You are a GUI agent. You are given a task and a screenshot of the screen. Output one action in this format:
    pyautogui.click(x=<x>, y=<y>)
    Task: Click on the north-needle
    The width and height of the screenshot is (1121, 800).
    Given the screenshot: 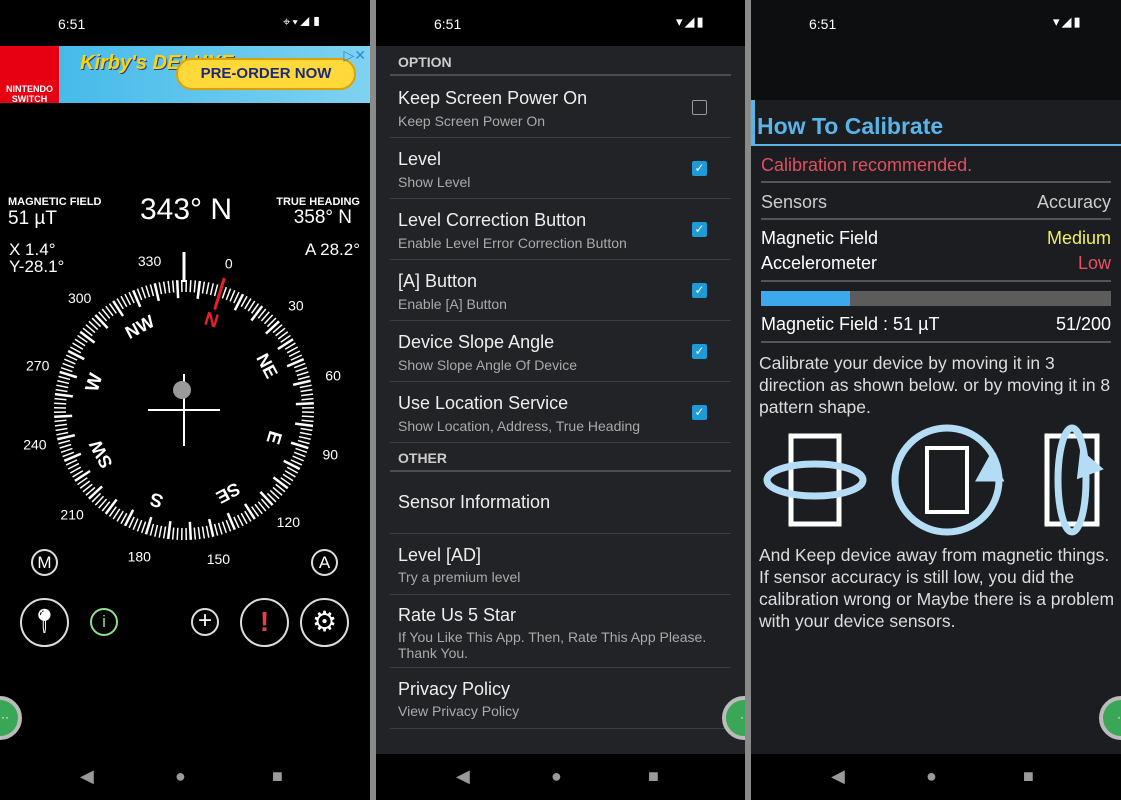 What is the action you would take?
    pyautogui.click(x=219, y=294)
    